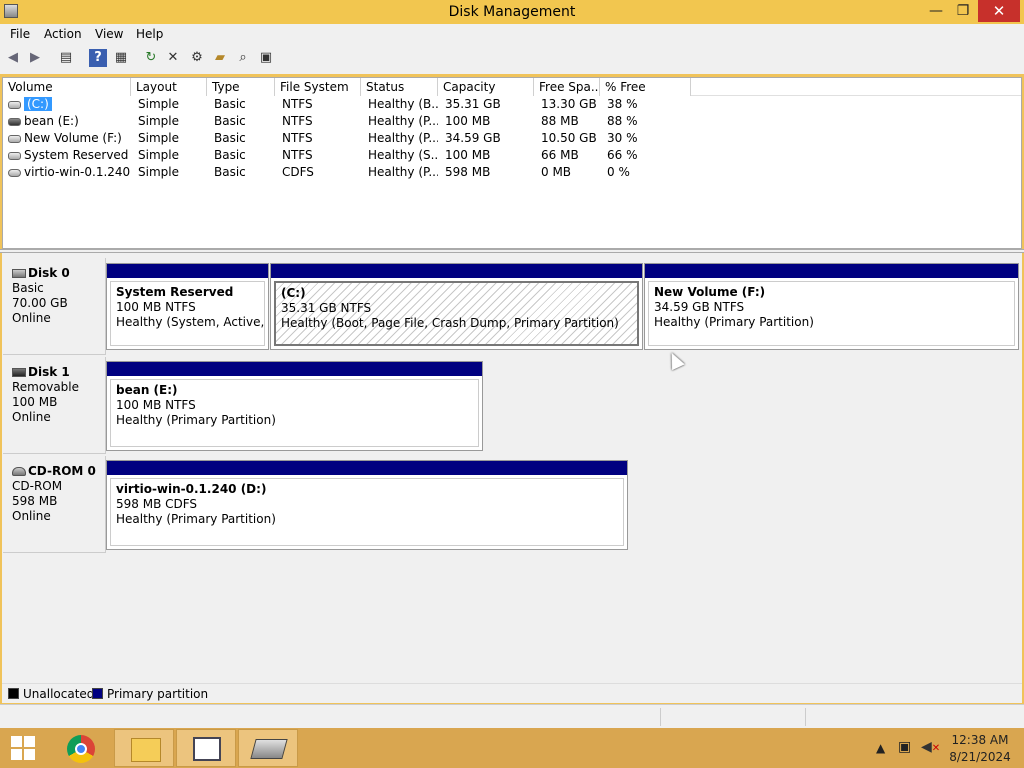 The image size is (1024, 768). Describe the element at coordinates (512, 716) in the screenshot. I see `status-bar` at that location.